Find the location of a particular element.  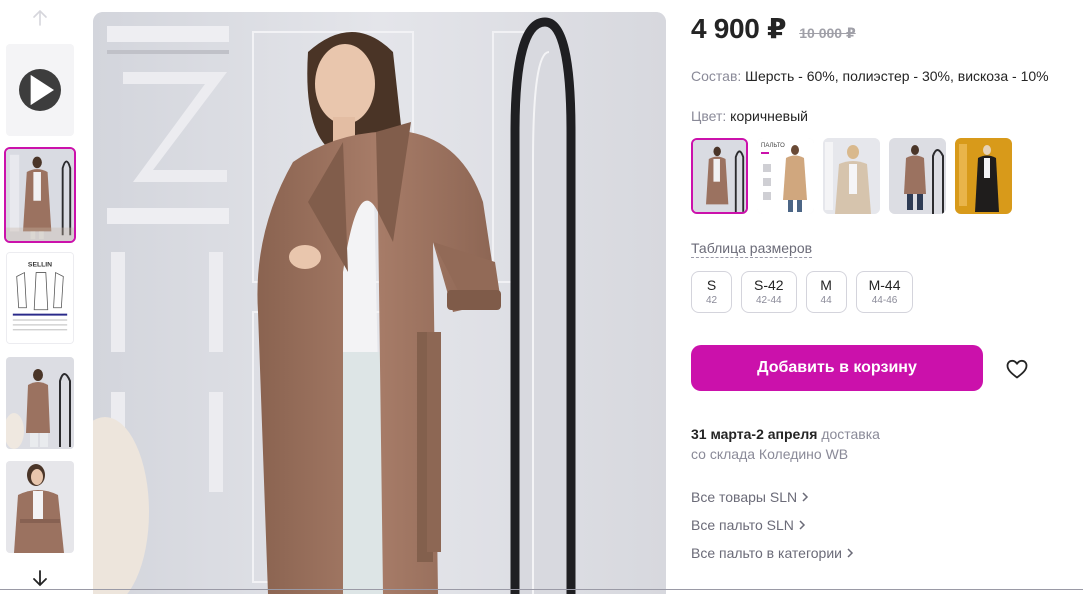

link-all-brand: Все товары SLN is located at coordinates (772, 501).